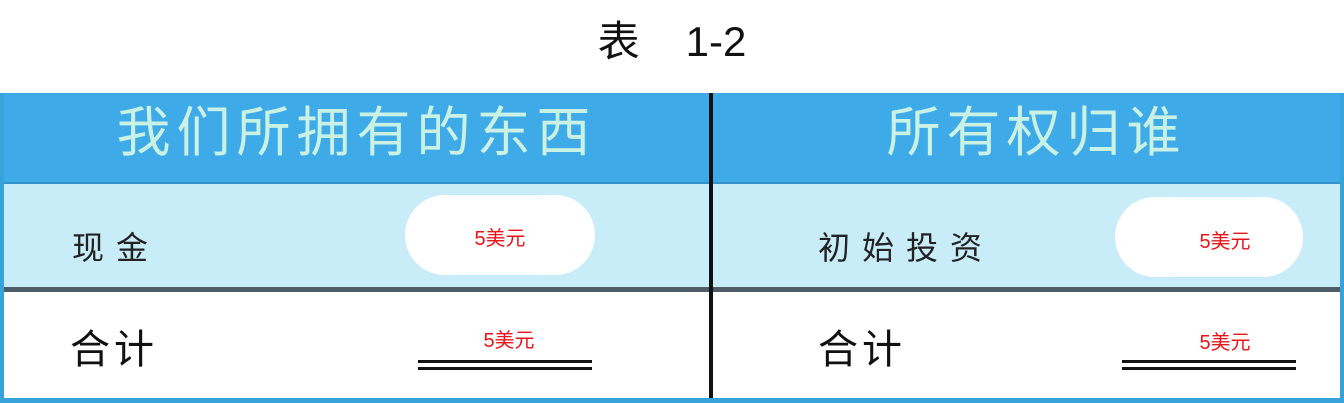 The image size is (1344, 403). I want to click on entry-label-initial-investment: 初始投资, so click(906, 248).